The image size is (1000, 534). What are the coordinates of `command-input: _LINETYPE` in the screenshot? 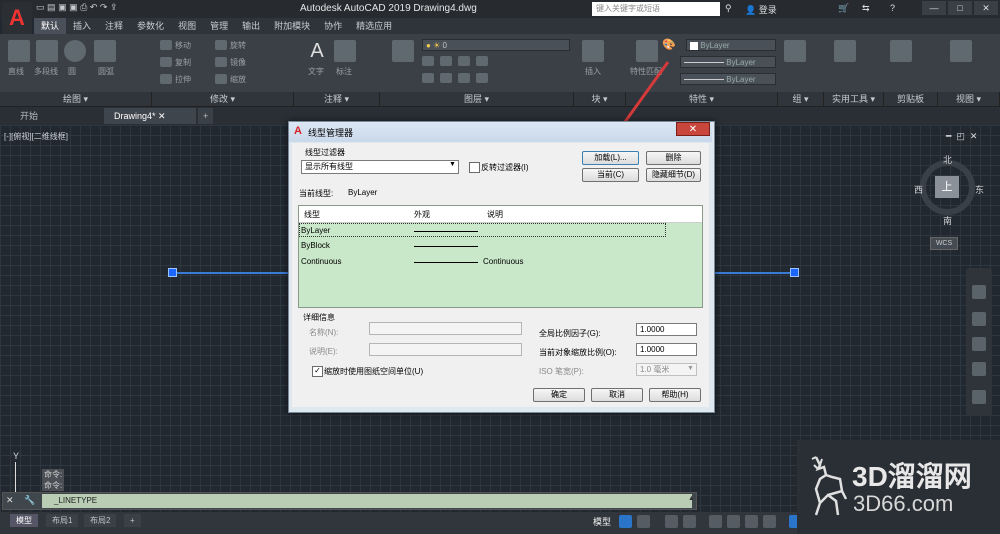 It's located at (367, 501).